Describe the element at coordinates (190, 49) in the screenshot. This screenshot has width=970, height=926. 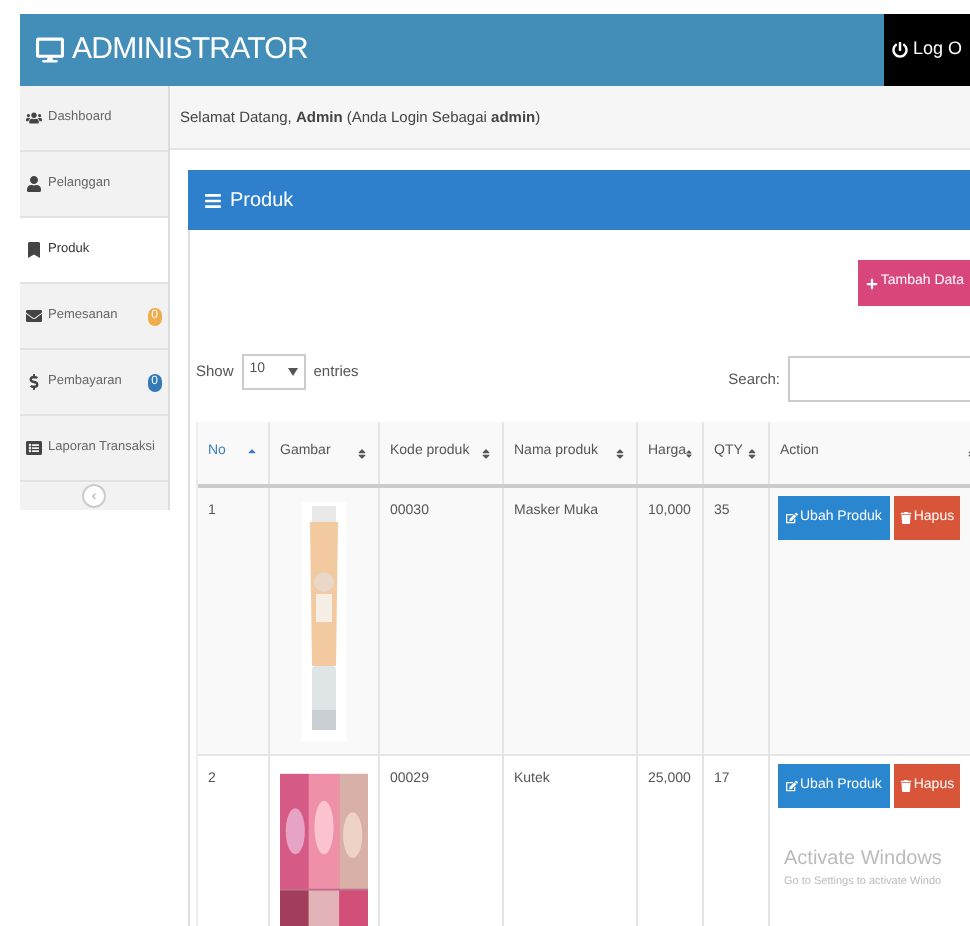
I see `app-title: ADMINISTRATOR` at that location.